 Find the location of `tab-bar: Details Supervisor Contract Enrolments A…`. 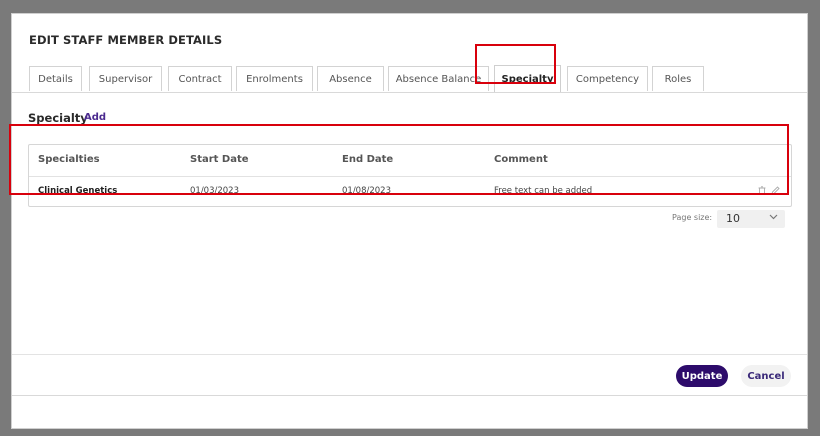

tab-bar: Details Supervisor Contract Enrolments A… is located at coordinates (409, 78).